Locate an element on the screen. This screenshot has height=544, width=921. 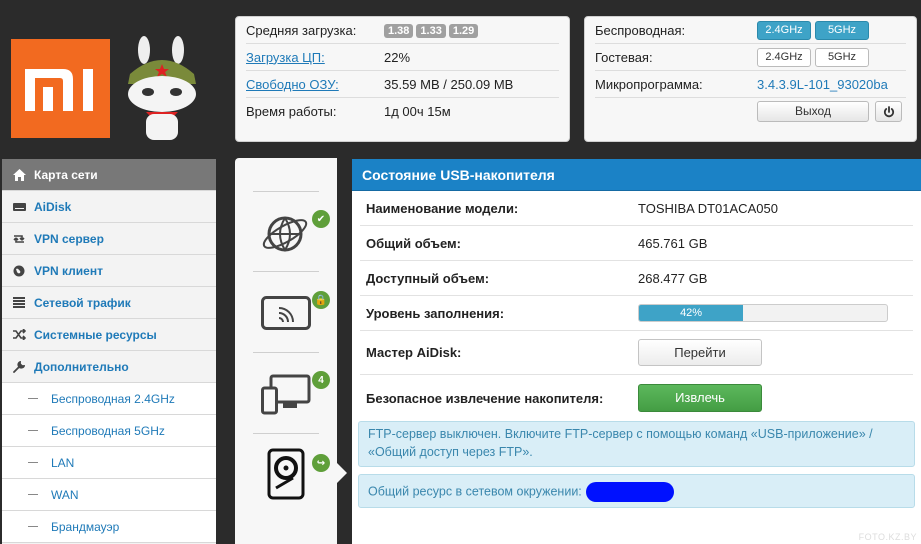
total-label: Общий объем: is located at coordinates (413, 243).